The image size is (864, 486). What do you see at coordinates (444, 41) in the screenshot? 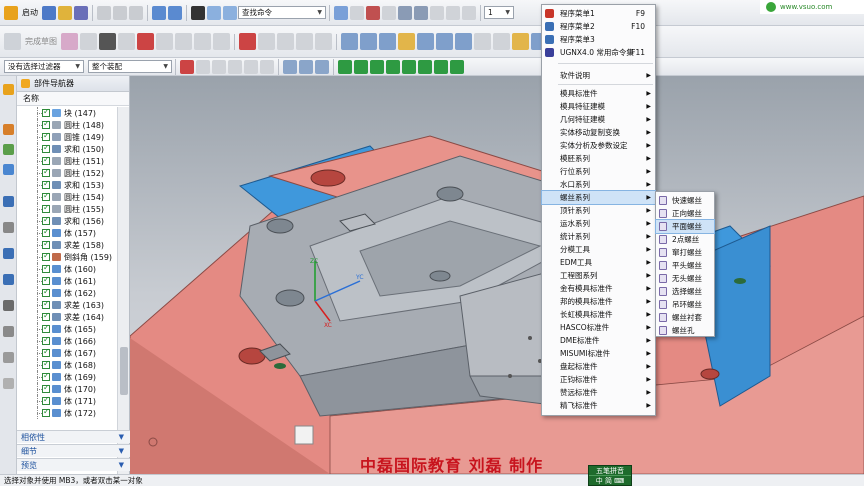
I see `pad-icon` at bounding box center [444, 41].